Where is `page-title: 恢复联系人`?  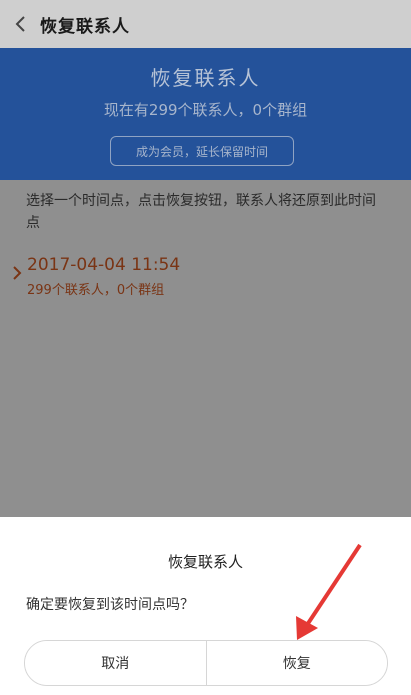
page-title: 恢复联系人 is located at coordinates (85, 26).